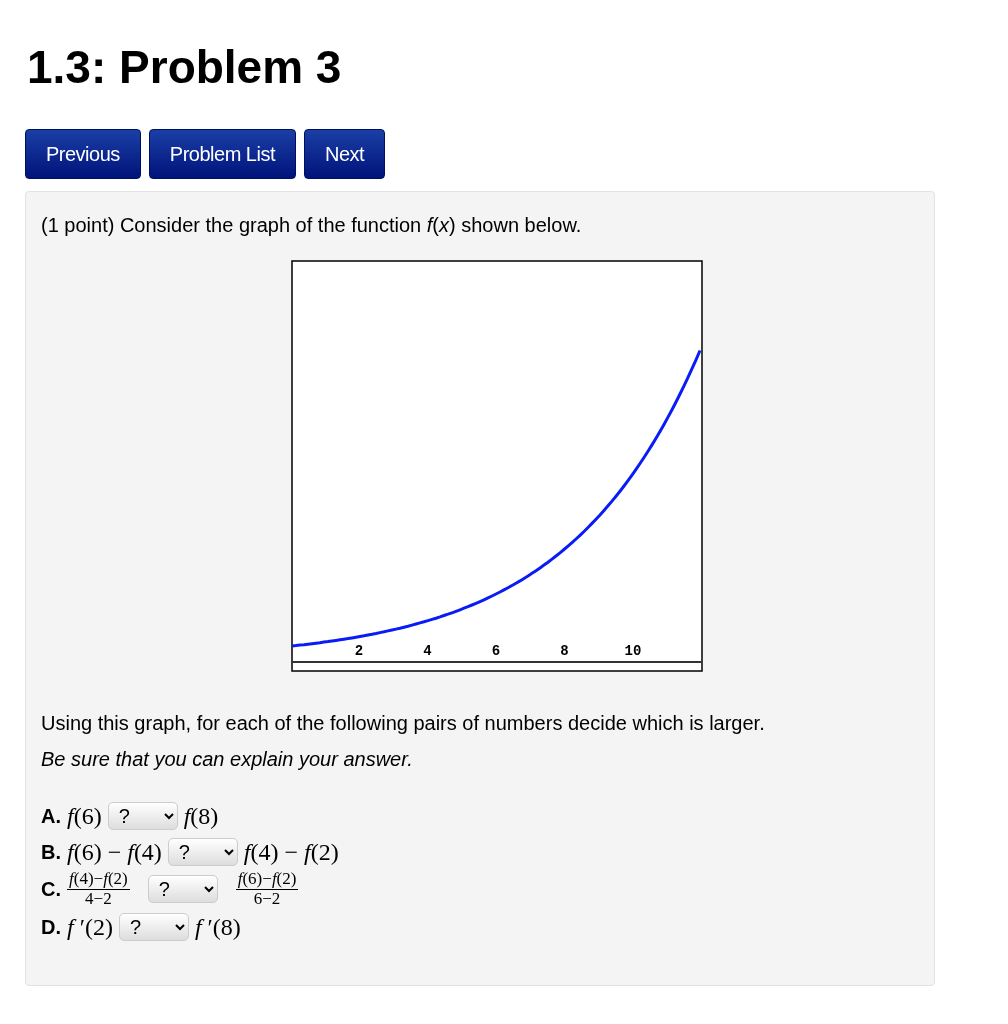 The width and height of the screenshot is (1008, 1024). I want to click on previous-button: Previous, so click(83, 154).